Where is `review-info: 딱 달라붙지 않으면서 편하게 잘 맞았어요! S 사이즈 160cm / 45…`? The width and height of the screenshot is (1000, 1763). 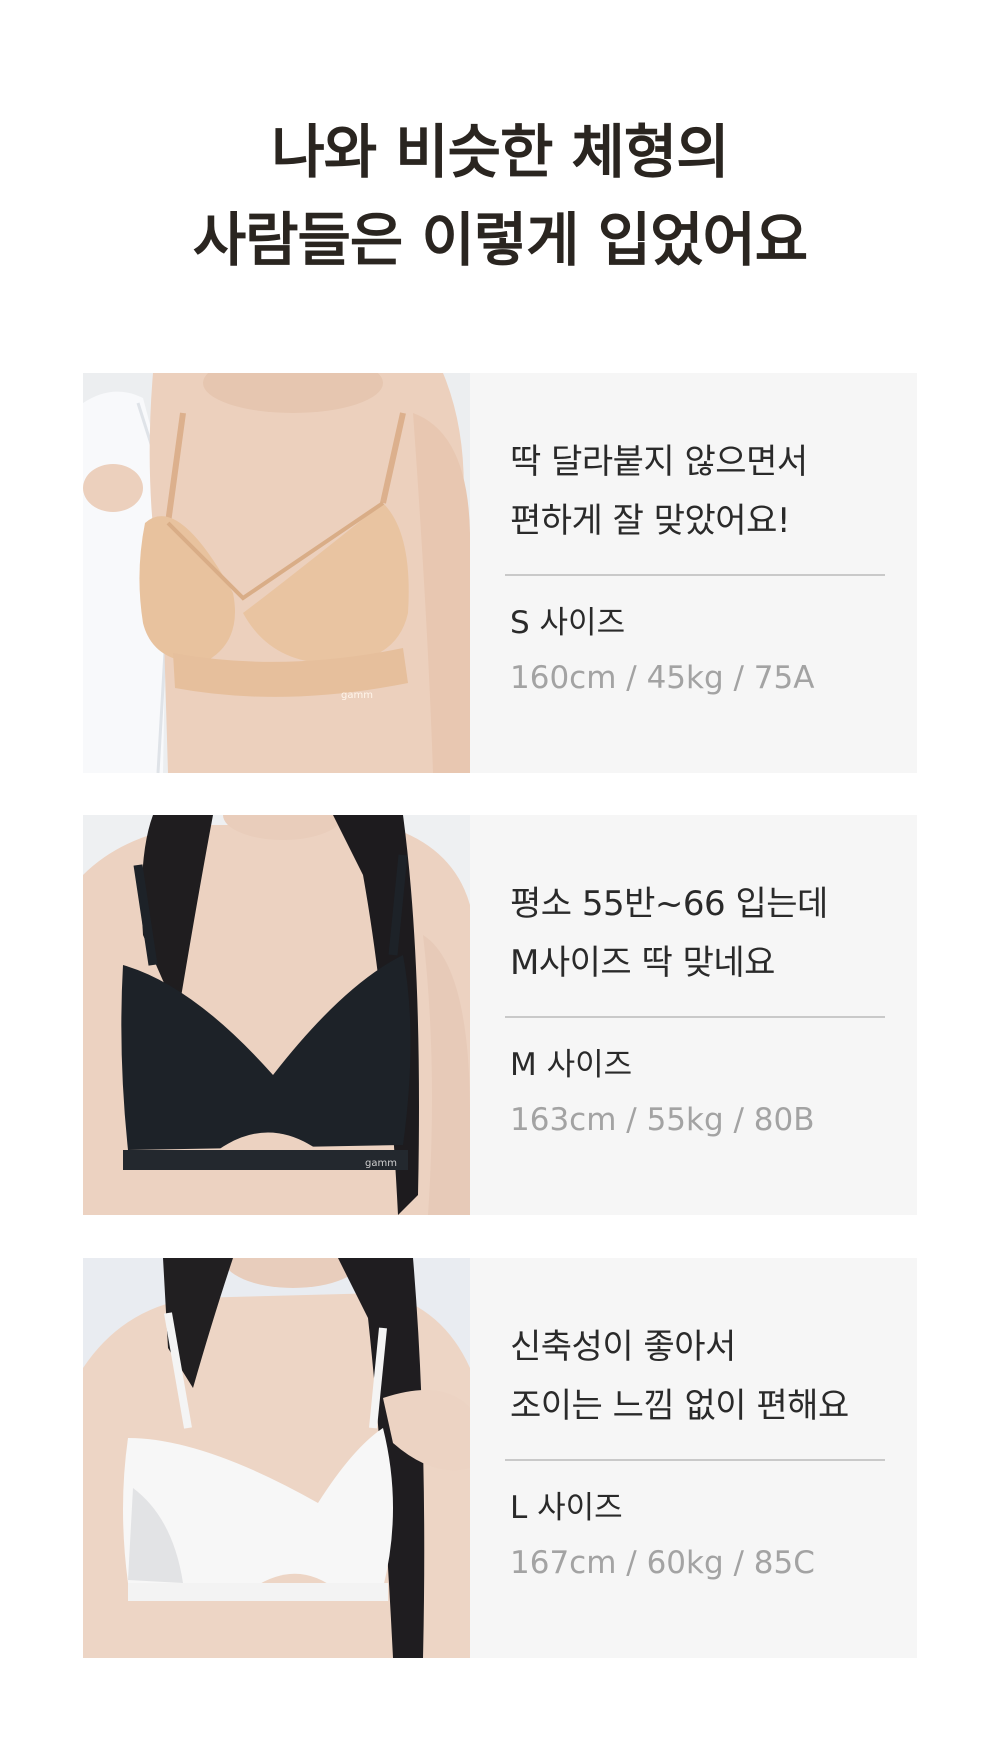
review-info: 딱 달라붙지 않으면서 편하게 잘 맞았어요! S 사이즈 160cm / 45… is located at coordinates (693, 573).